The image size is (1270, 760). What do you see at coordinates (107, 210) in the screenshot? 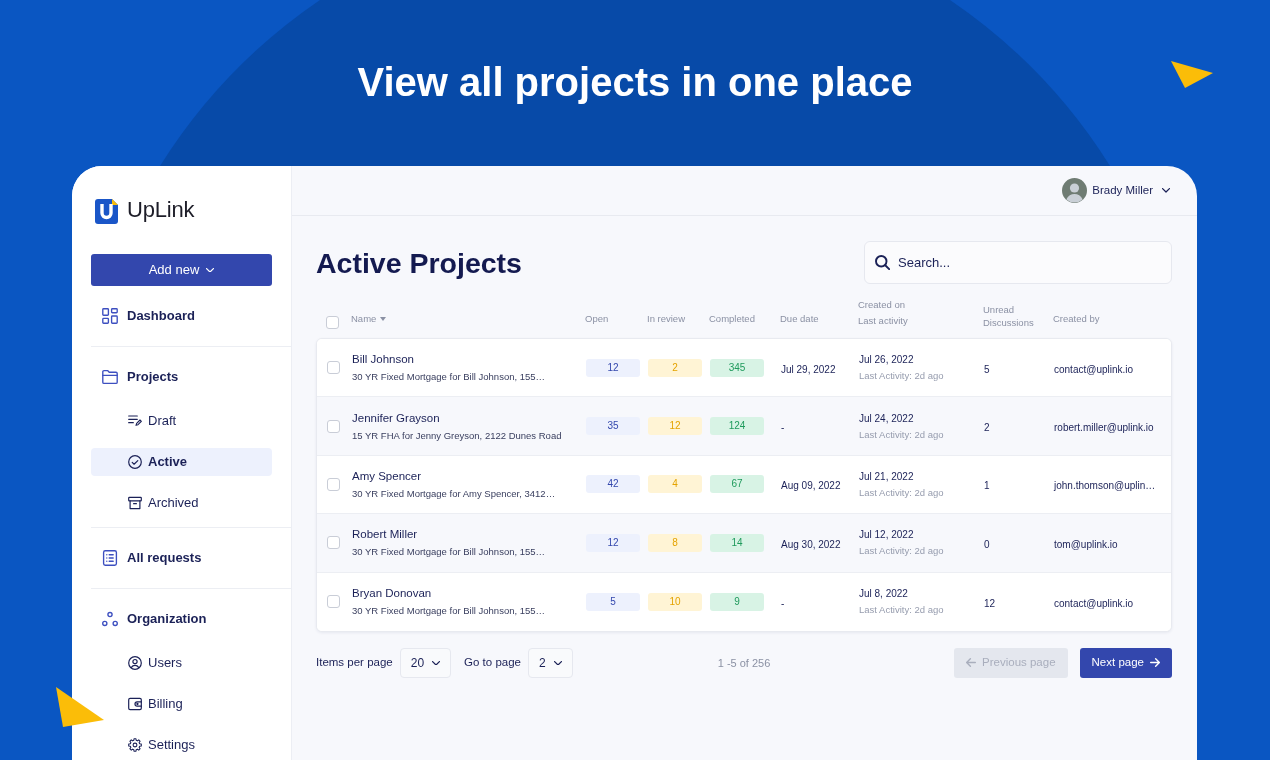
I see `logo-icon` at bounding box center [107, 210].